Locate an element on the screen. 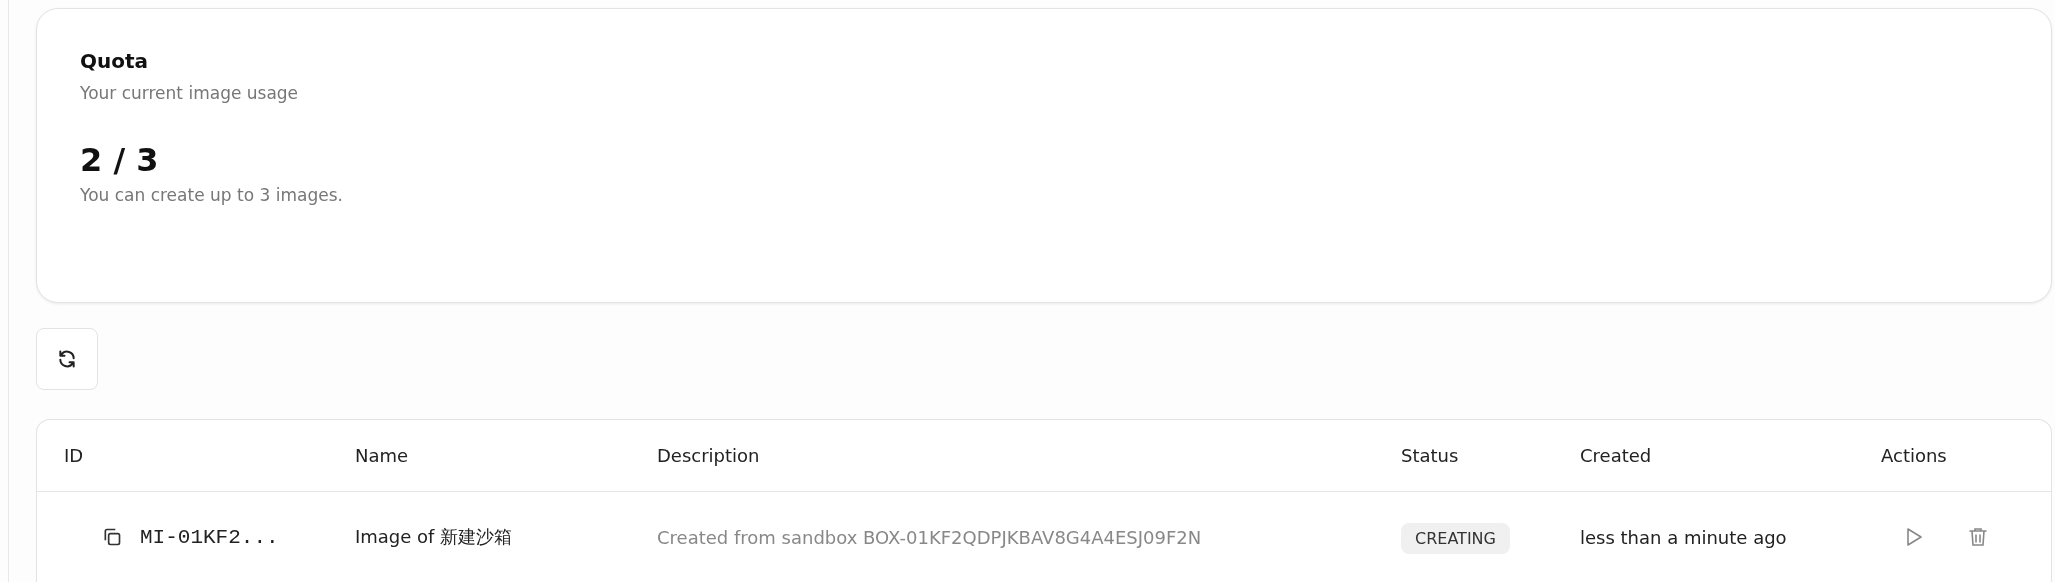  delete-button is located at coordinates (1978, 537).